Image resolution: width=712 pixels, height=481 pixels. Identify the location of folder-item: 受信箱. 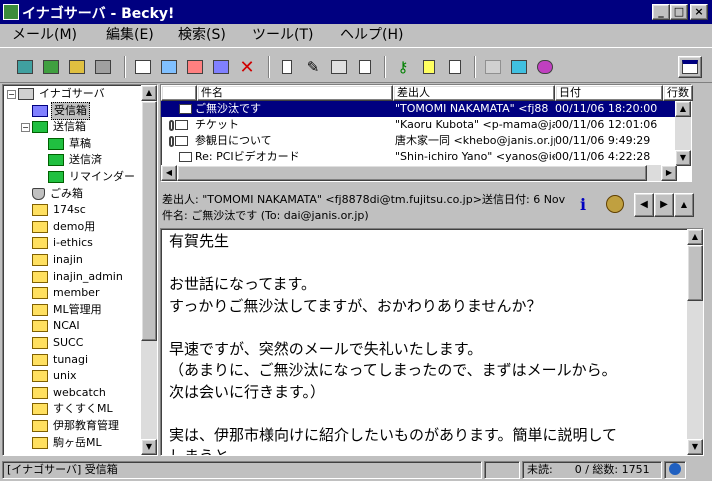
(55, 110).